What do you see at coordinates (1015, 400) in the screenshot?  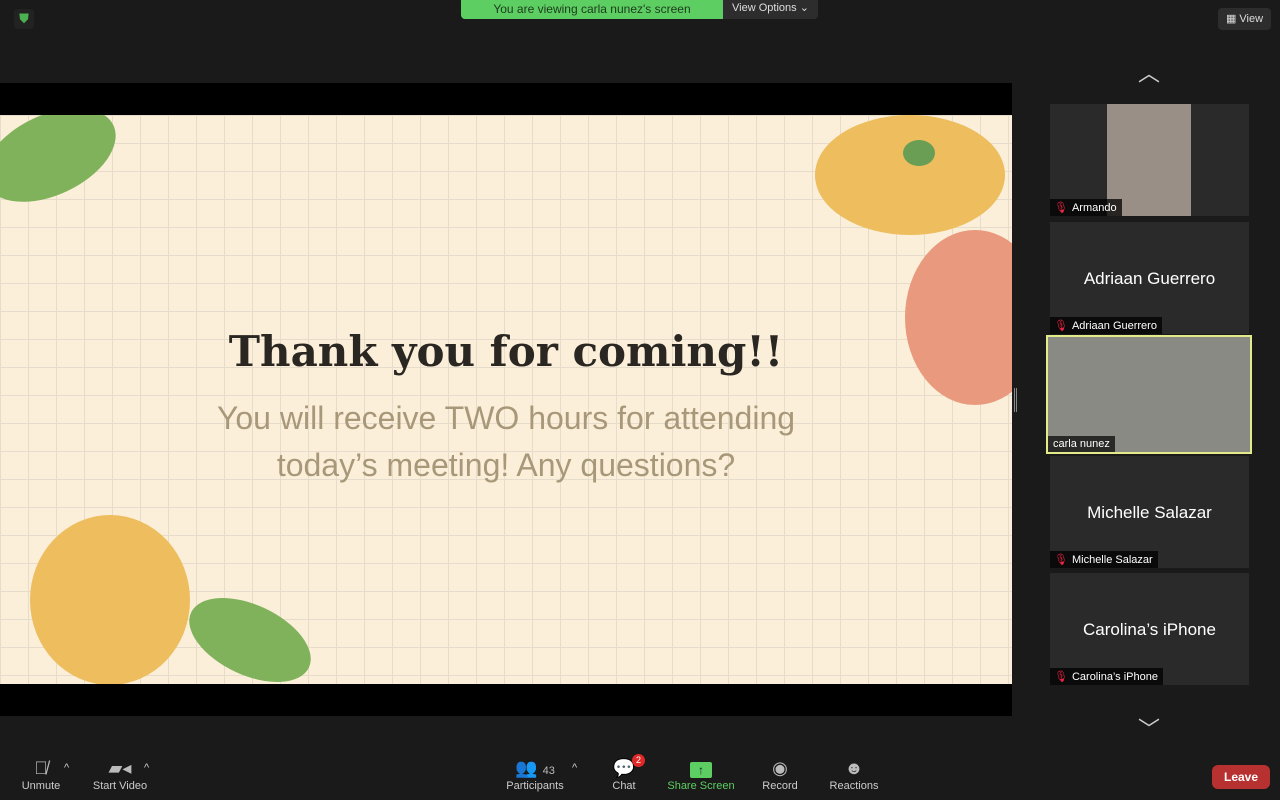 I see `resize-handle` at bounding box center [1015, 400].